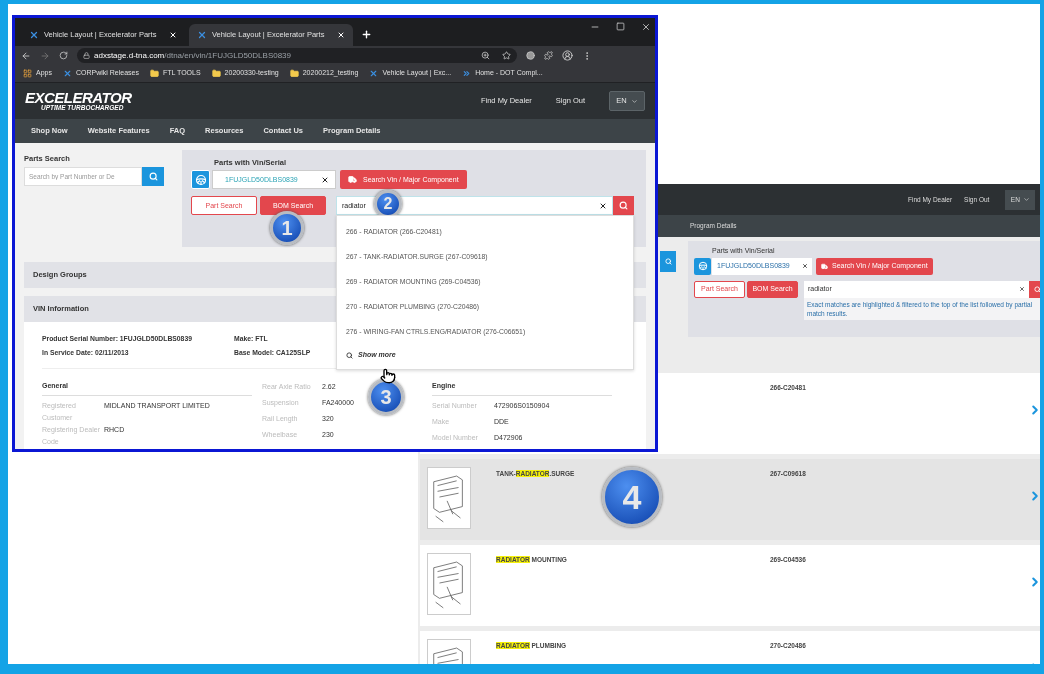  Describe the element at coordinates (63, 55) in the screenshot. I see `reload-icon` at that location.